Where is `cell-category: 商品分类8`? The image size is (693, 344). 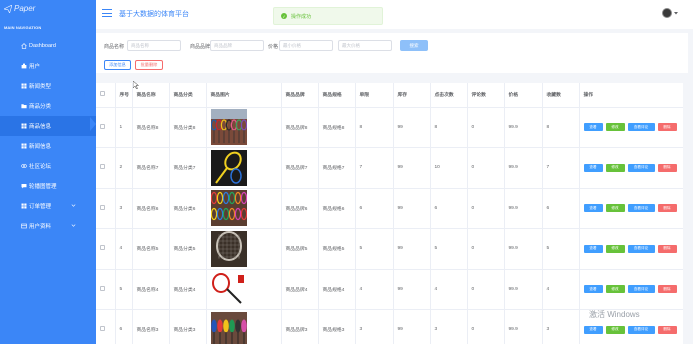
cell-category: 商品分类8 is located at coordinates (188, 127).